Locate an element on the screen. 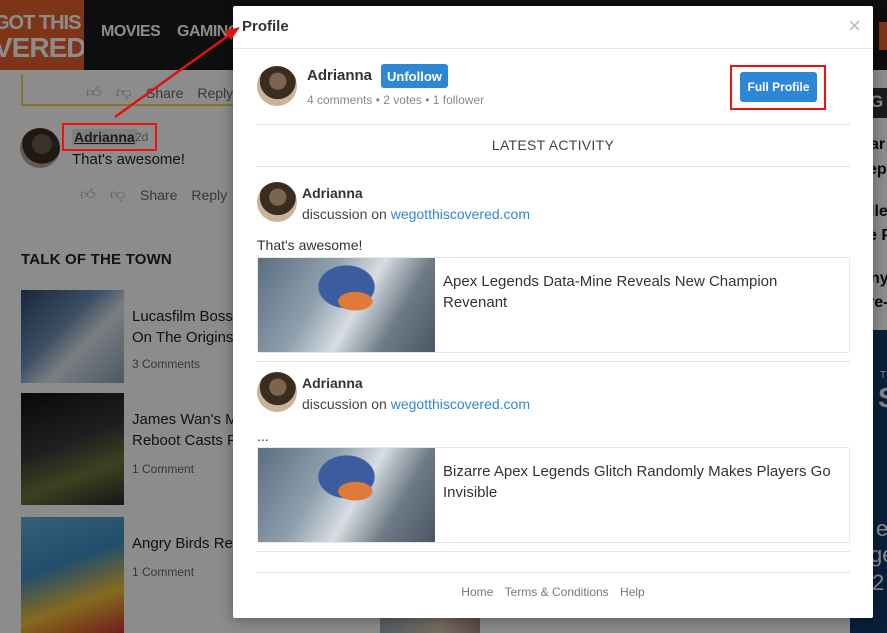 Image resolution: width=887 pixels, height=633 pixels. footer-link-home: Home is located at coordinates (477, 592).